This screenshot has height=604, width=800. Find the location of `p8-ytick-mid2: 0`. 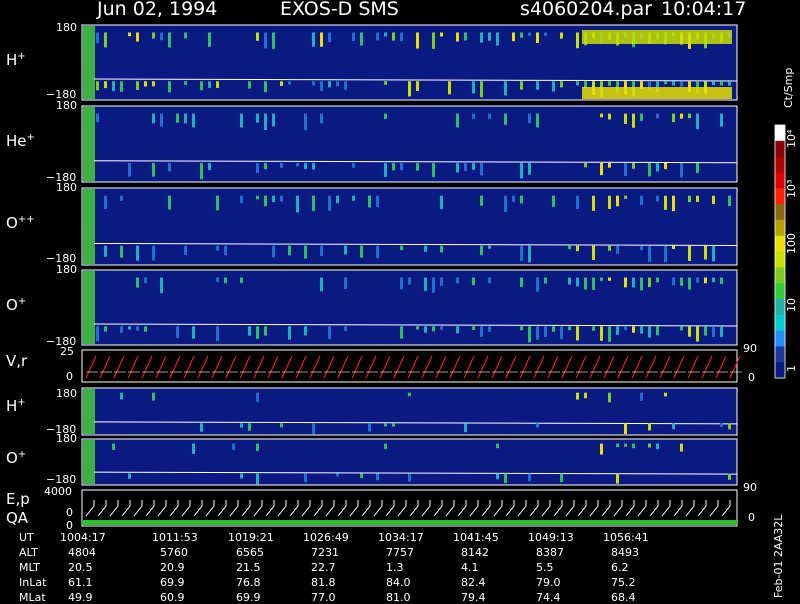

p8-ytick-mid2: 0 is located at coordinates (69, 525).